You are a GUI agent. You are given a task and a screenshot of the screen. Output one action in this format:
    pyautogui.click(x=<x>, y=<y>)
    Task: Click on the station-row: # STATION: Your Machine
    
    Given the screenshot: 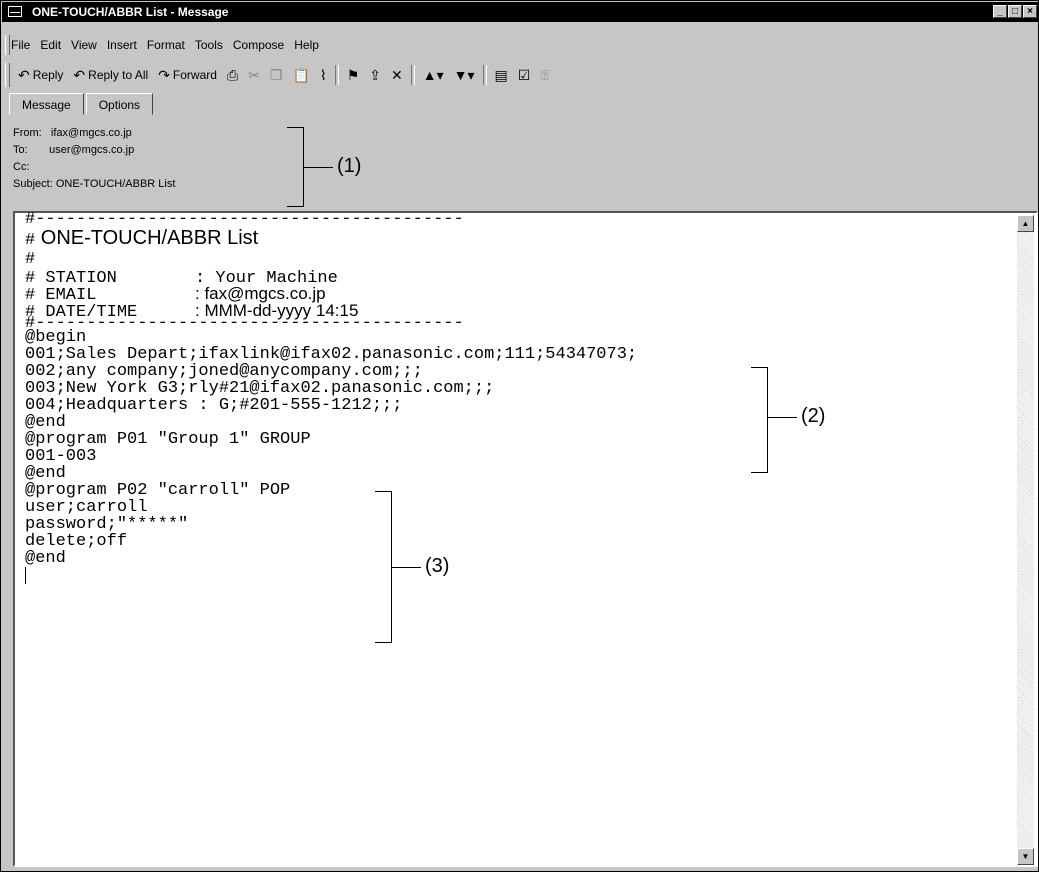 What is the action you would take?
    pyautogui.click(x=331, y=277)
    